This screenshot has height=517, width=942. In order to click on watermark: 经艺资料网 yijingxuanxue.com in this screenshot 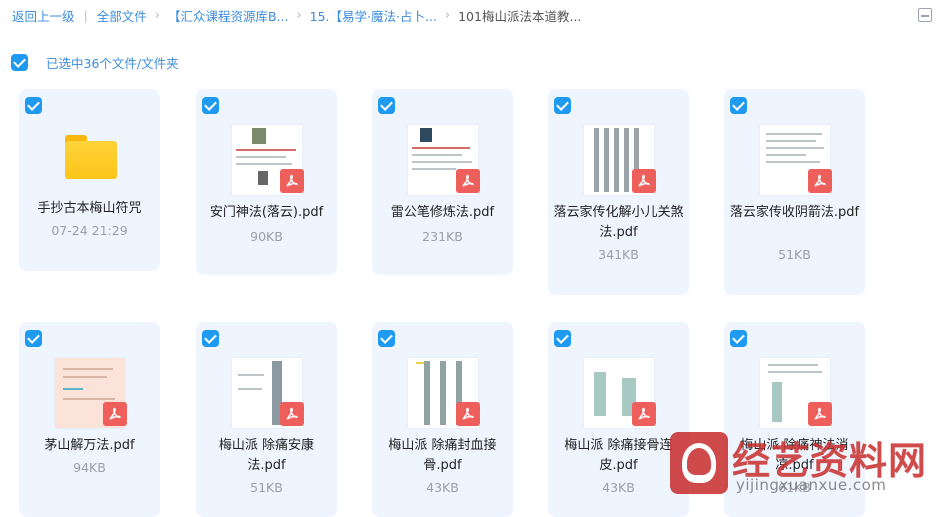, I will do `click(805, 472)`.